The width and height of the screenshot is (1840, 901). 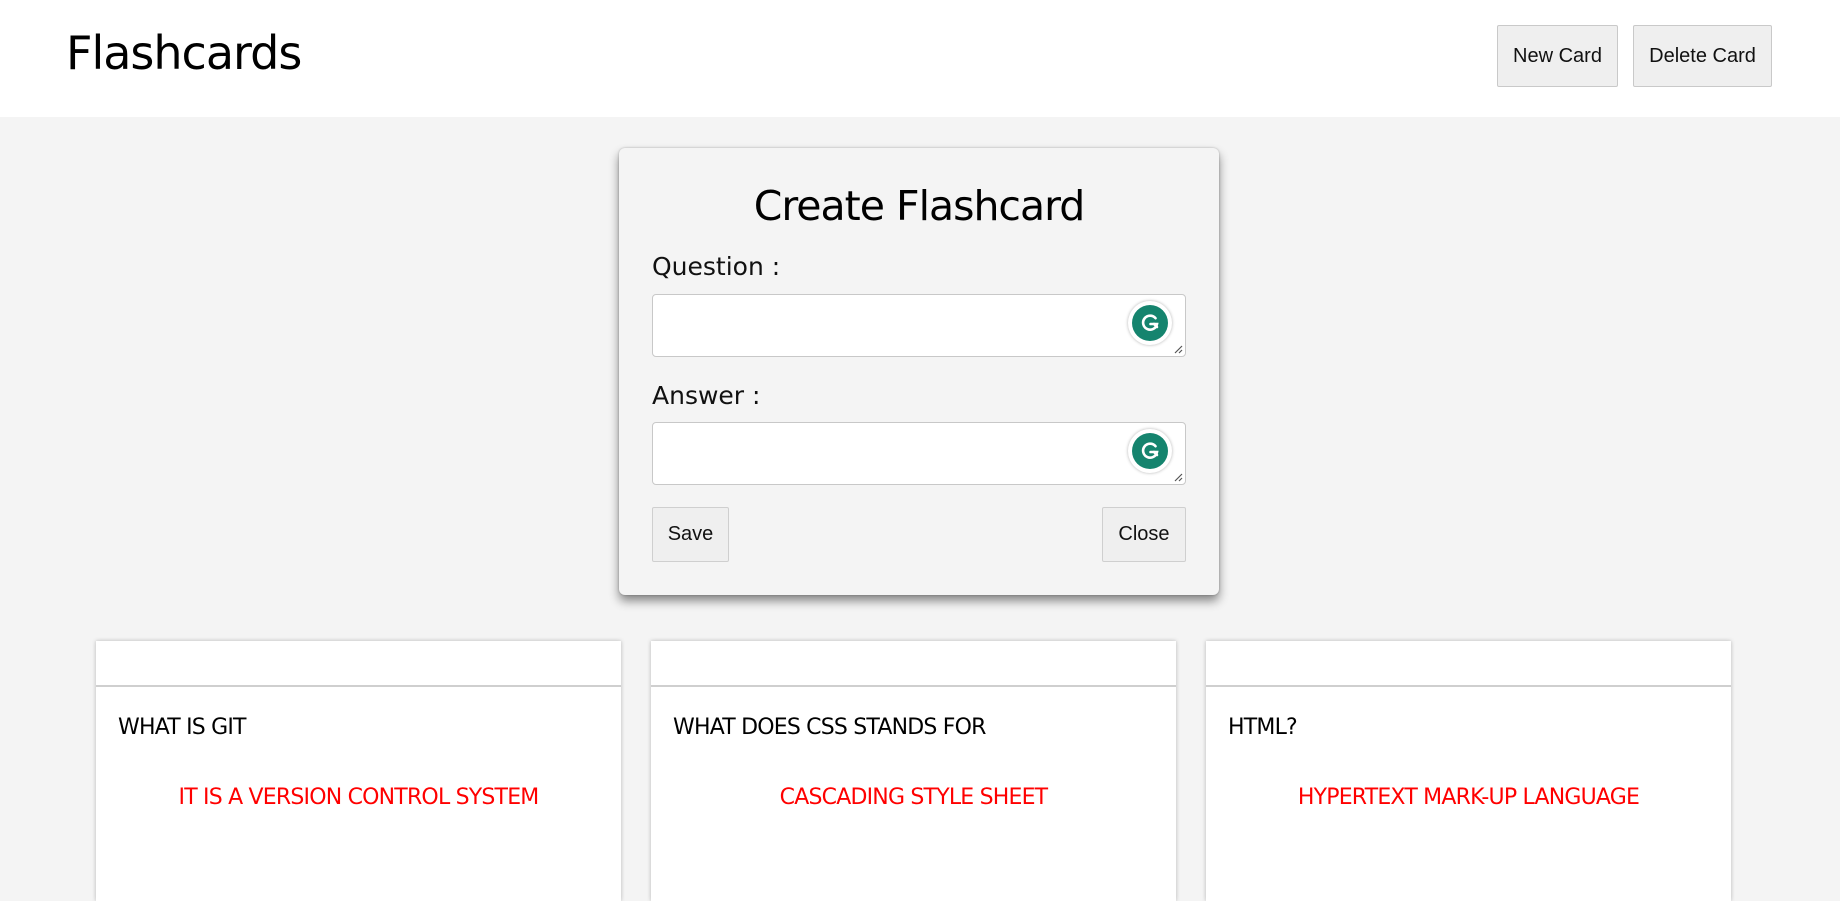 I want to click on answer-input, so click(x=919, y=453).